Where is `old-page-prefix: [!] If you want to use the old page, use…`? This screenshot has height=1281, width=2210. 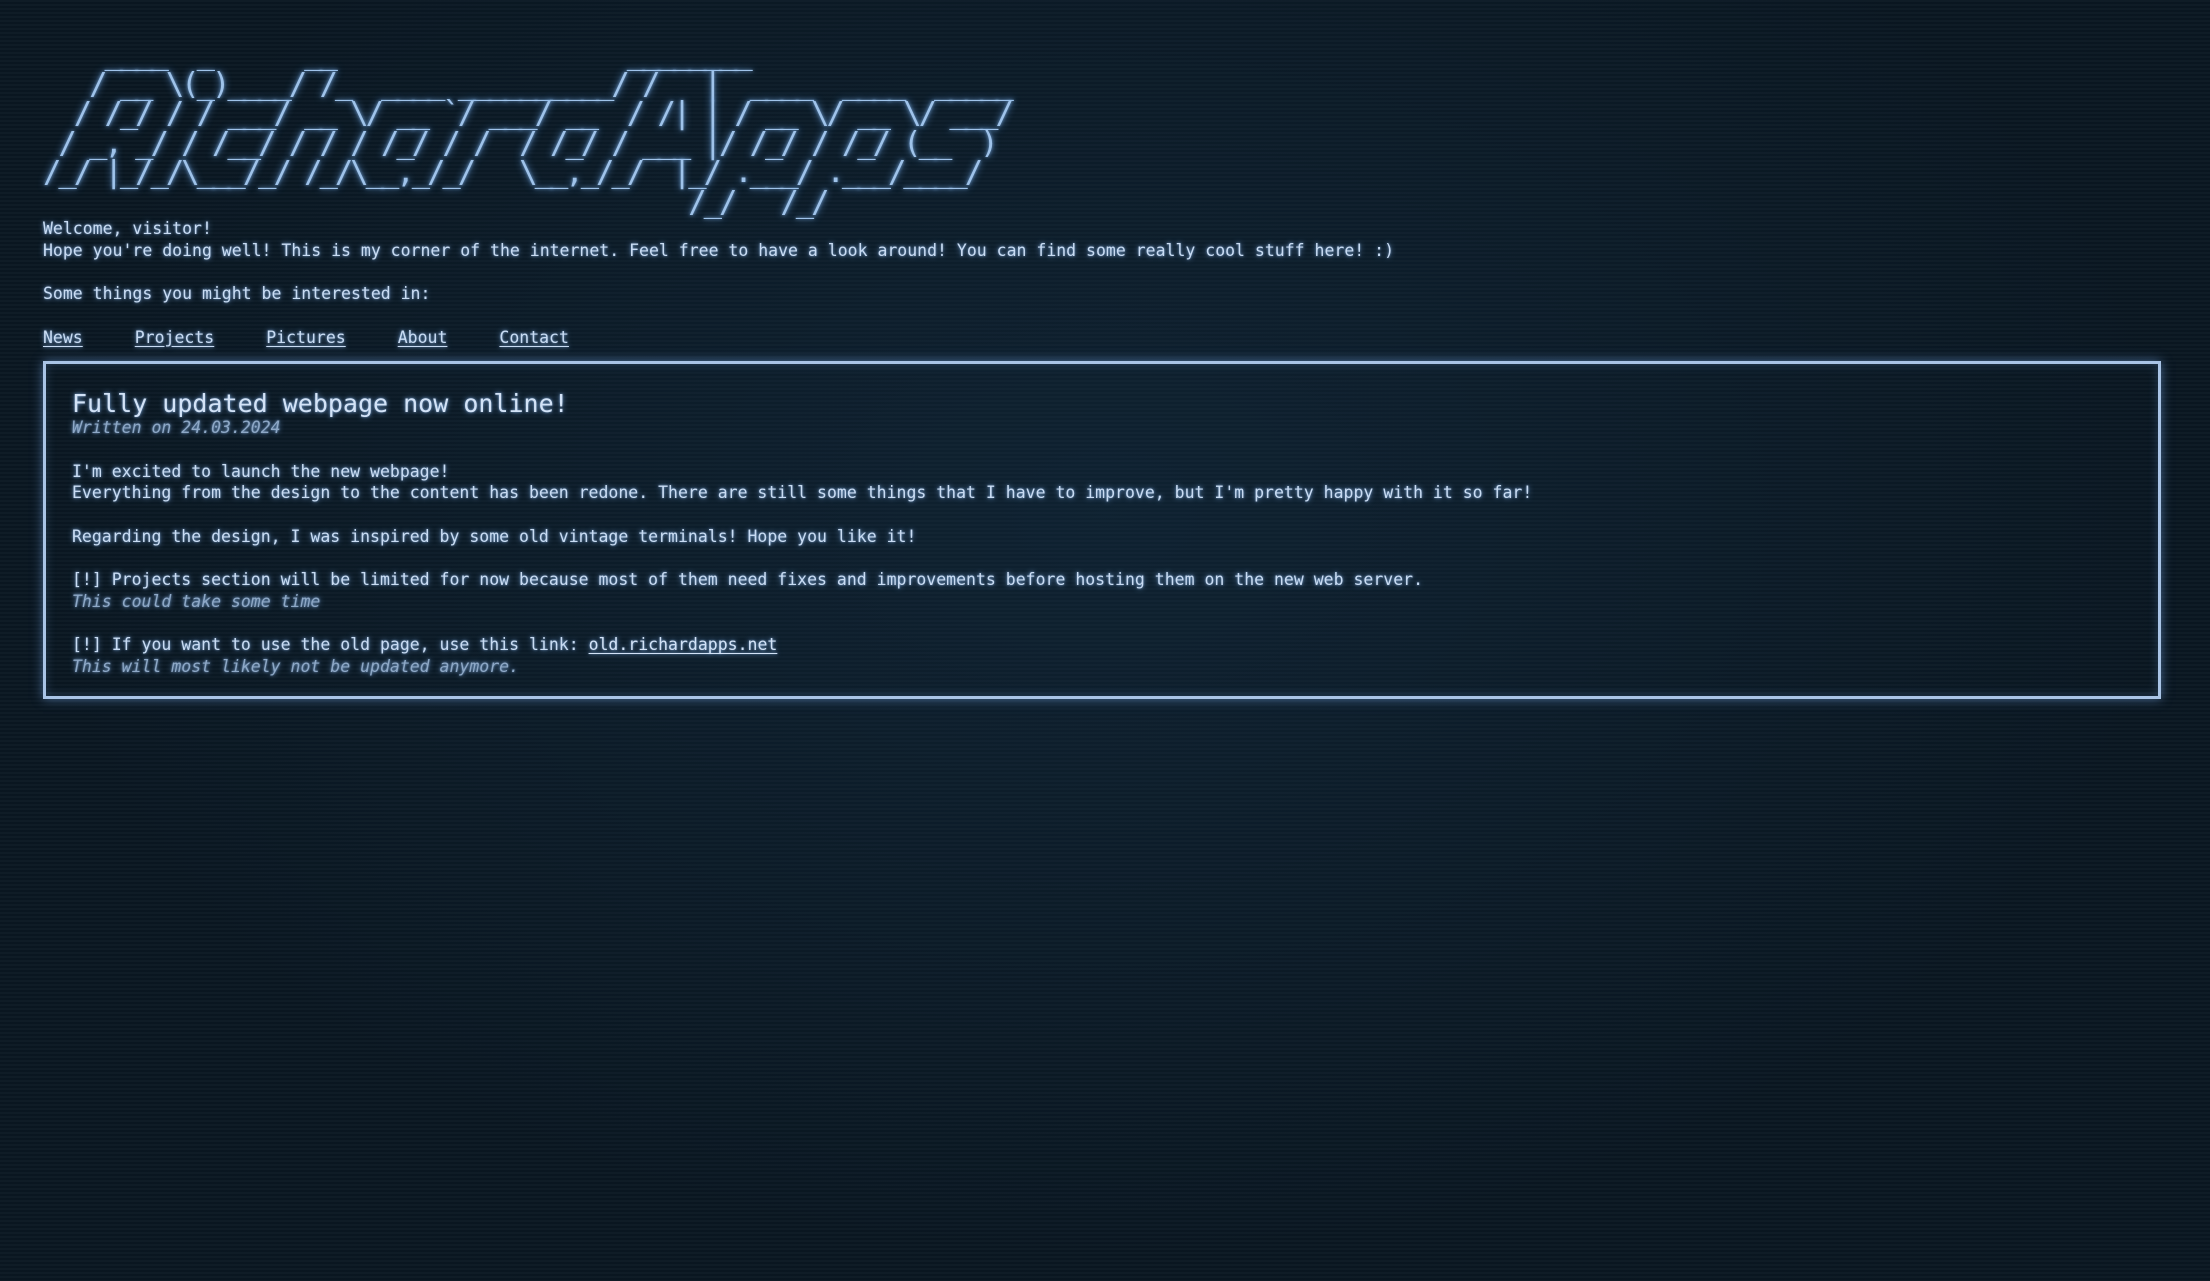 old-page-prefix: [!] If you want to use the old page, use… is located at coordinates (330, 644).